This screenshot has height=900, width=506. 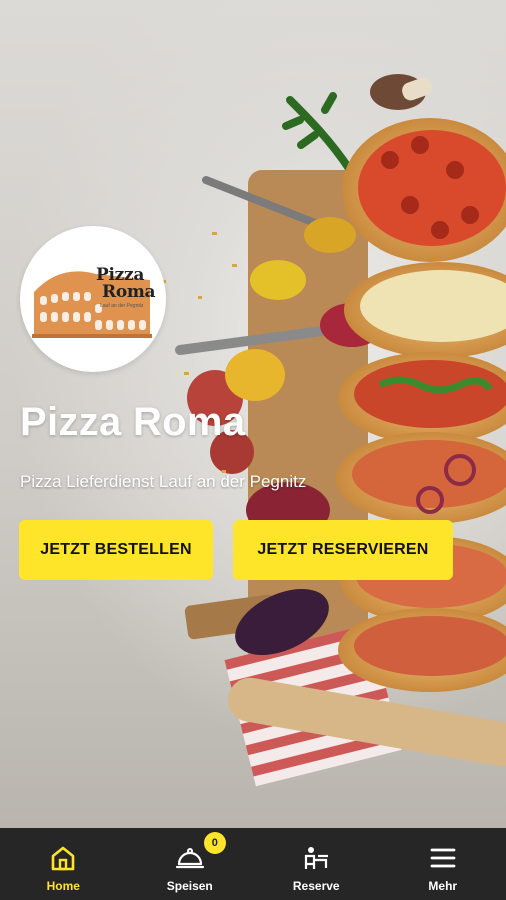 I want to click on reserve-icon, so click(x=317, y=858).